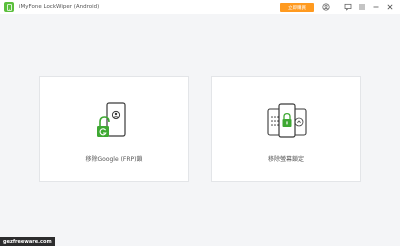 This screenshot has width=400, height=246. Describe the element at coordinates (9, 7) in the screenshot. I see `app-logo-icon` at that location.